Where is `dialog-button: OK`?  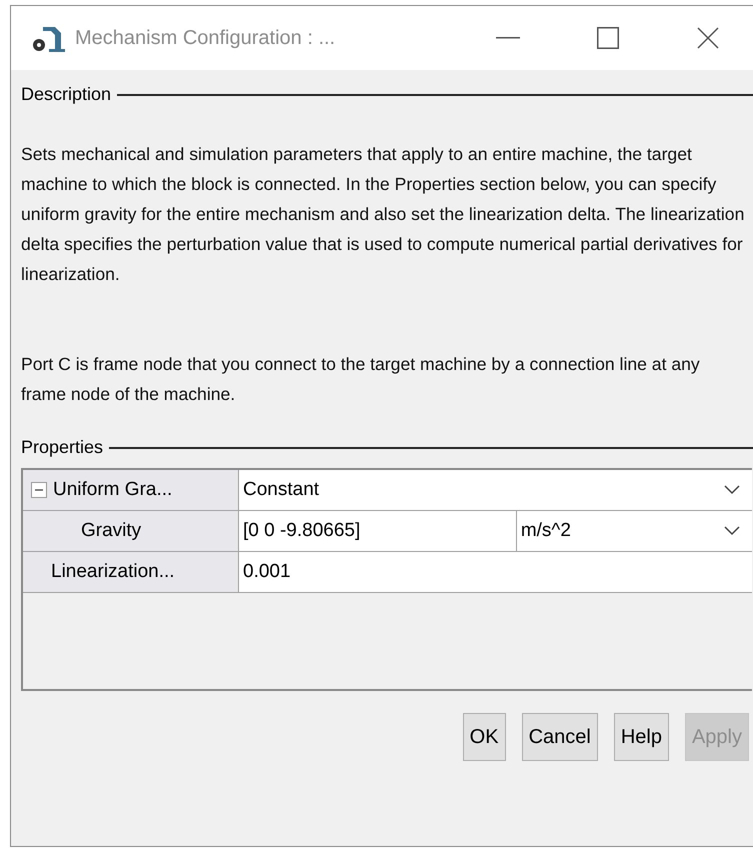 dialog-button: OK is located at coordinates (484, 737).